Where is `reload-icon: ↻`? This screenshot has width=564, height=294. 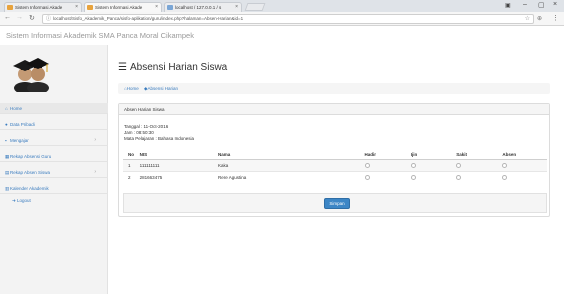 reload-icon: ↻ is located at coordinates (32, 18).